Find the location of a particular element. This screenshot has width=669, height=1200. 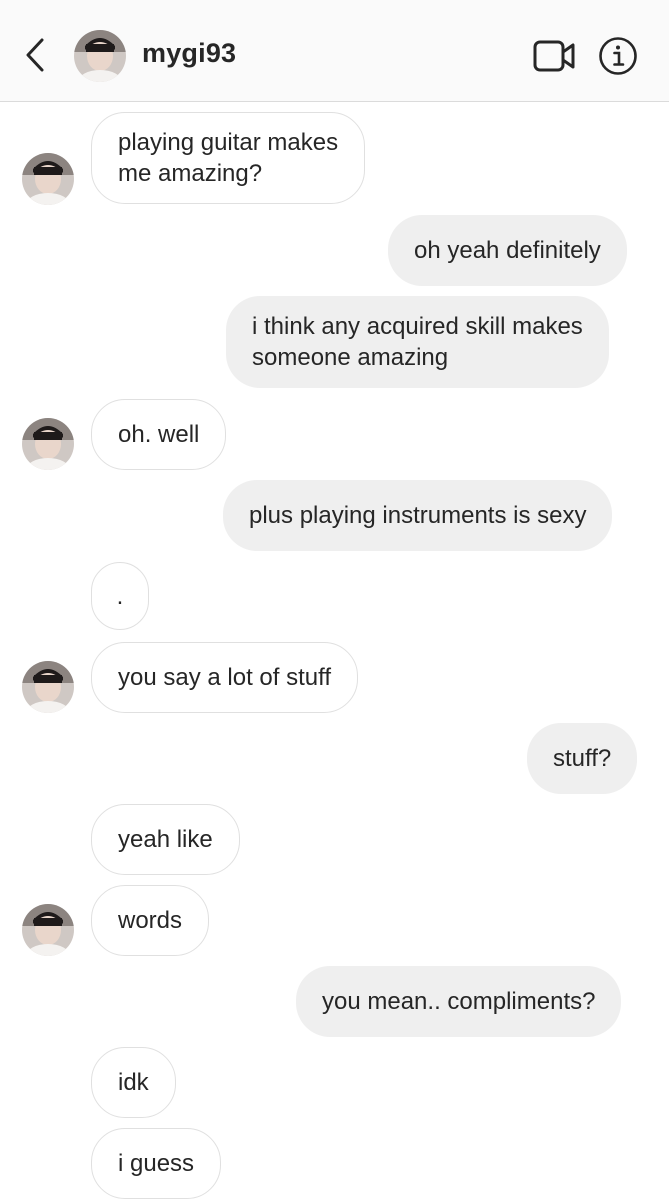

message-bubble-incoming: words is located at coordinates (150, 920).